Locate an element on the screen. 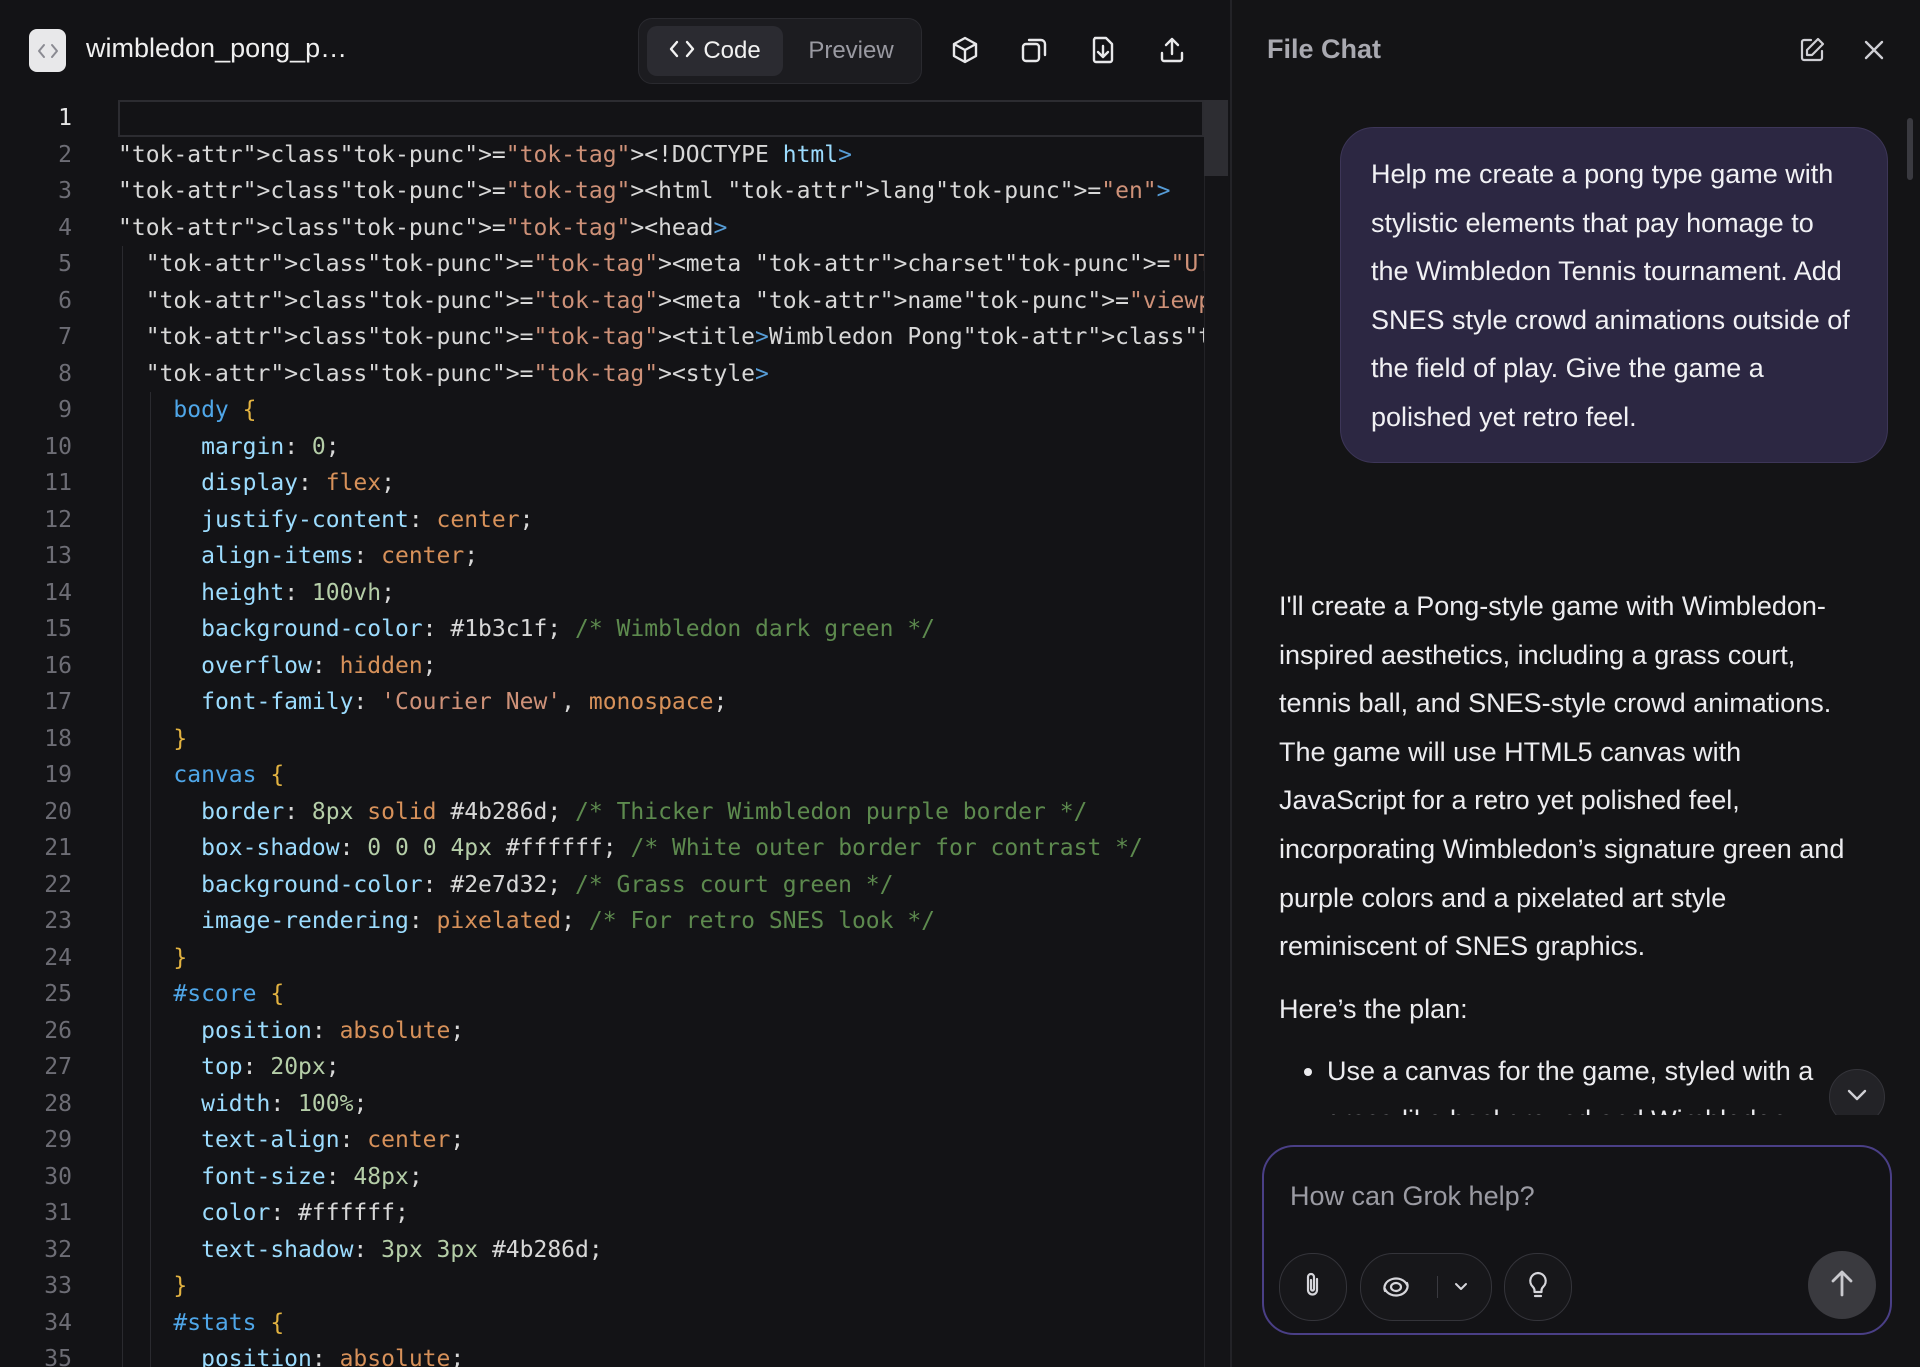 This screenshot has height=1367, width=1920. line-number: 21 is located at coordinates (58, 848).